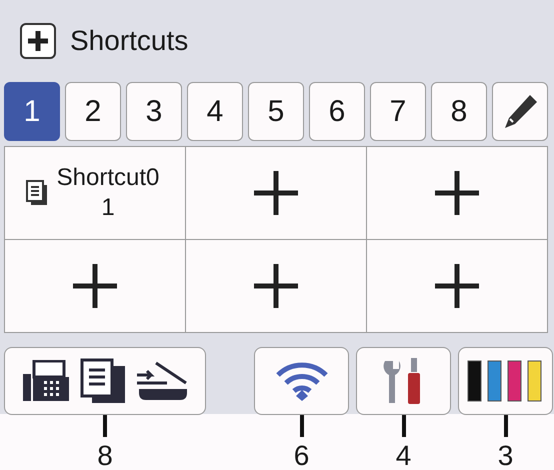 This screenshot has width=554, height=470. Describe the element at coordinates (93, 111) in the screenshot. I see `page-tab: 2` at that location.